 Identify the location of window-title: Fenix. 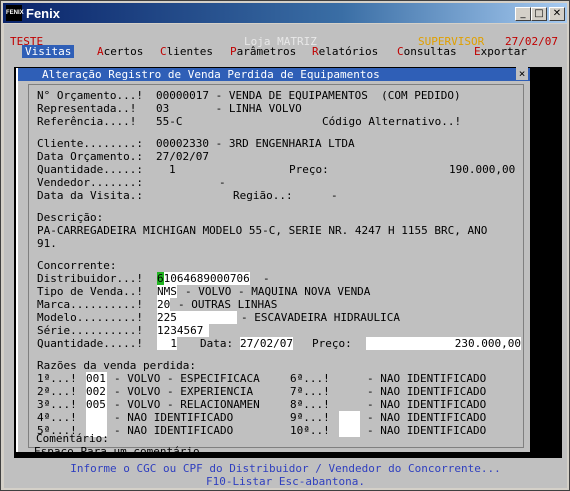
(43, 13).